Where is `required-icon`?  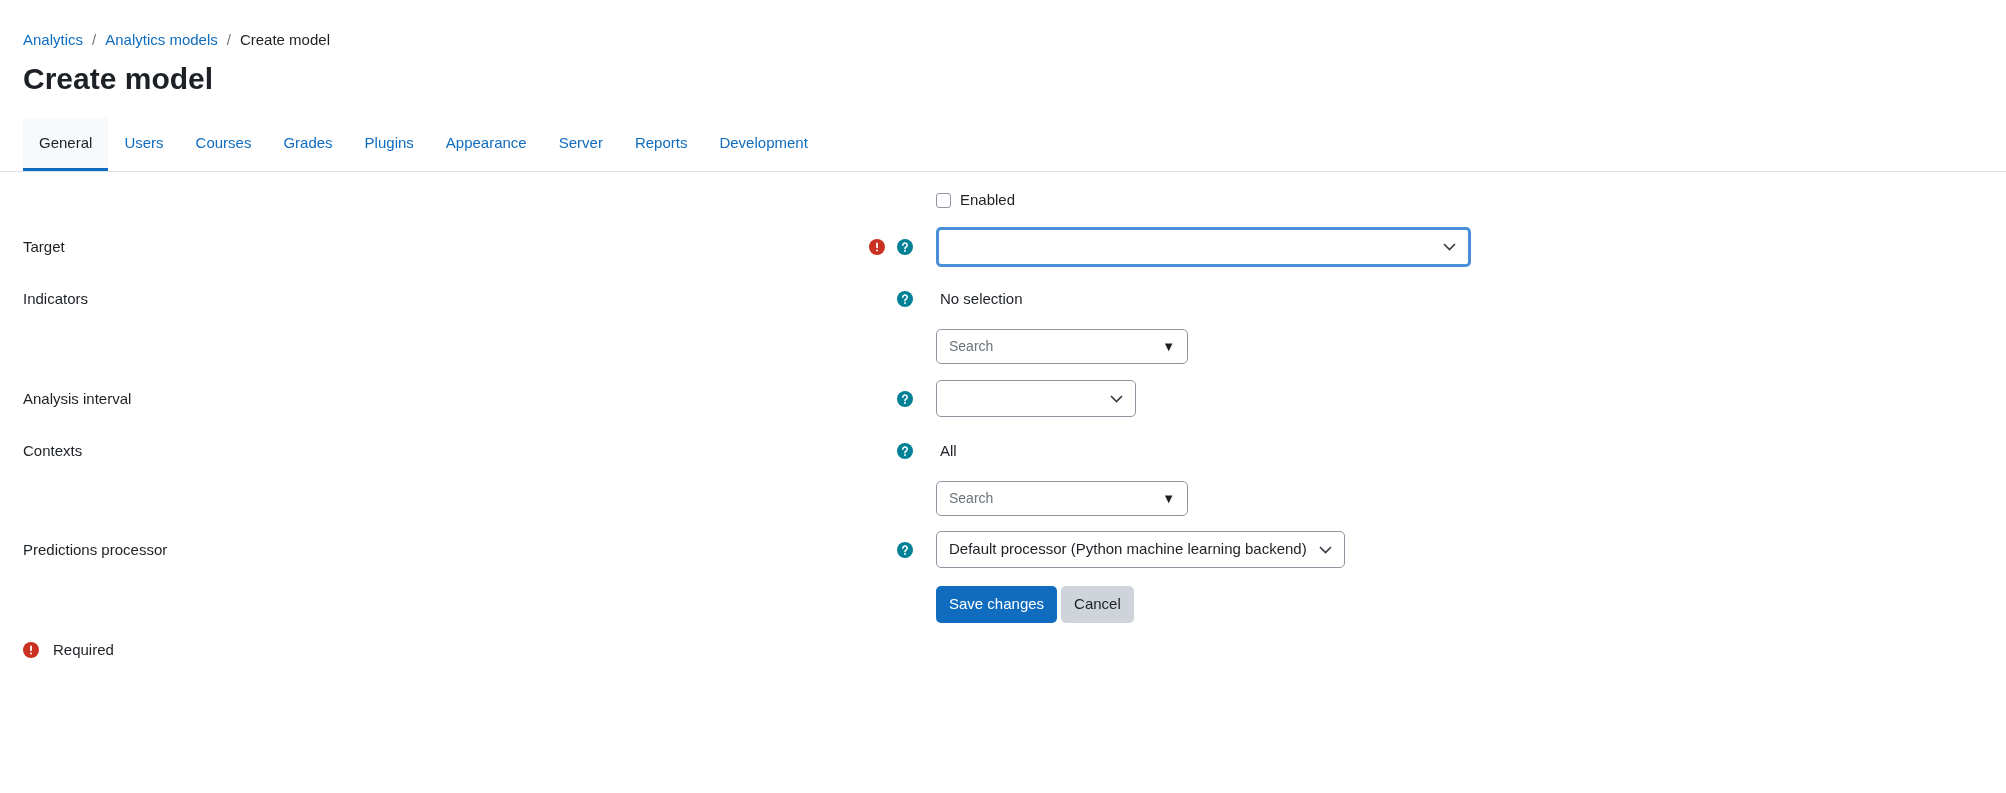 required-icon is located at coordinates (31, 650).